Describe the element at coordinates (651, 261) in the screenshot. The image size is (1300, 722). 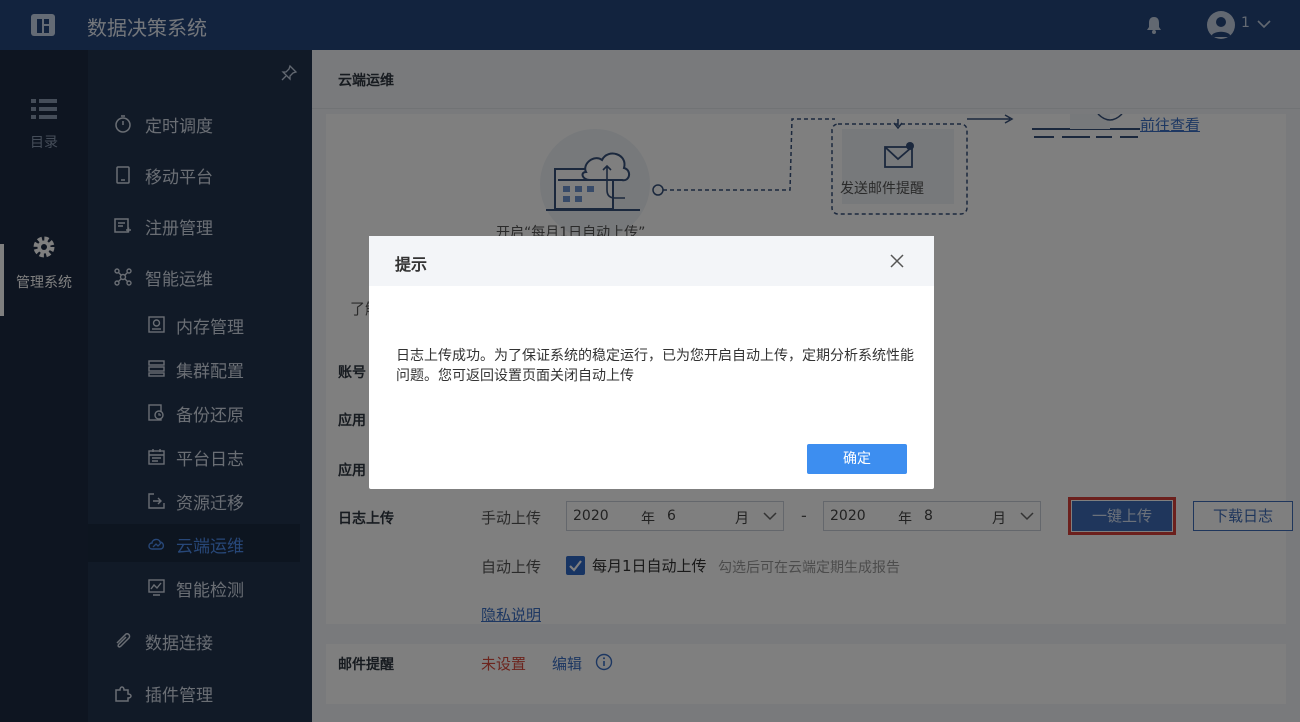
I see `dialog-header: 提示` at that location.